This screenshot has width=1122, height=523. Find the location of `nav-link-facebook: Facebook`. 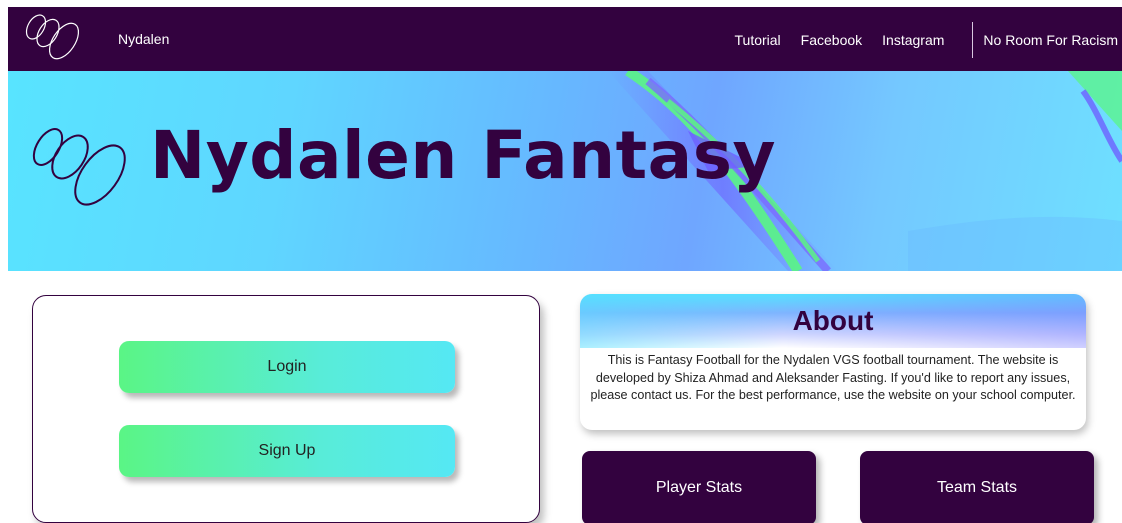

nav-link-facebook: Facebook is located at coordinates (831, 40).